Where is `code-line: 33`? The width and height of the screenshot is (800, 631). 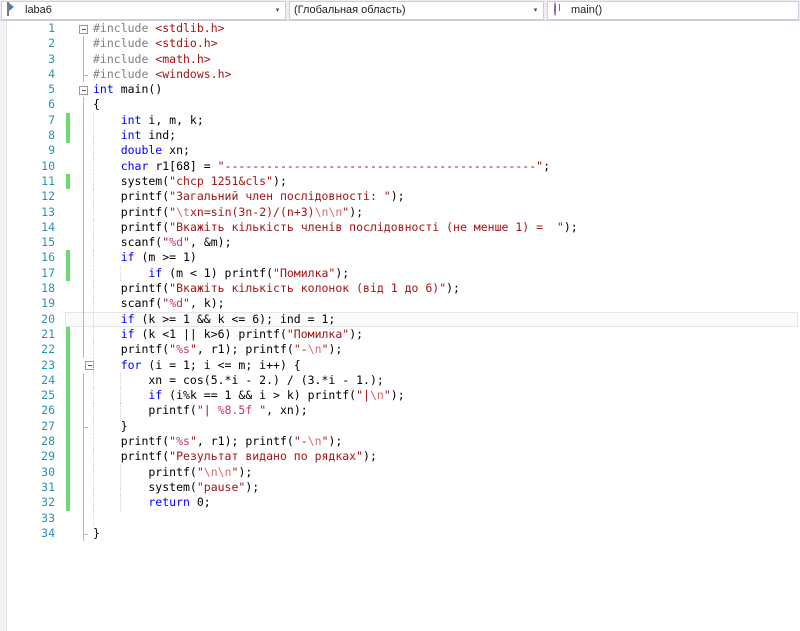
code-line: 33 is located at coordinates (403, 518).